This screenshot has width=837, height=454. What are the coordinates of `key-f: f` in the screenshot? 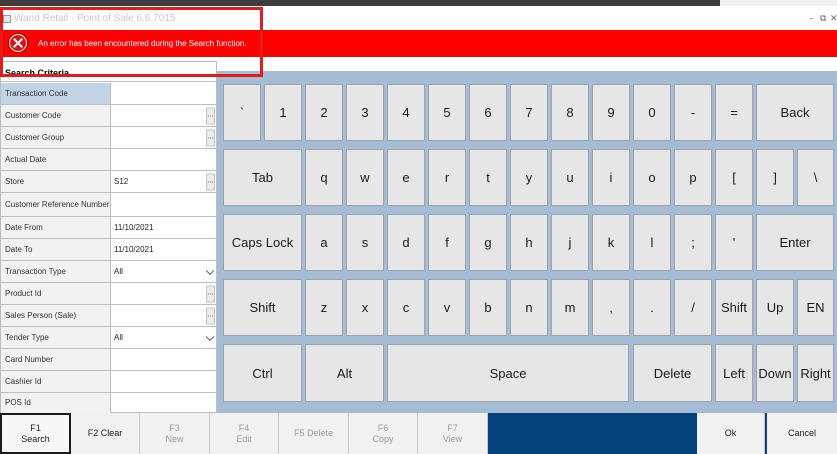 It's located at (447, 242).